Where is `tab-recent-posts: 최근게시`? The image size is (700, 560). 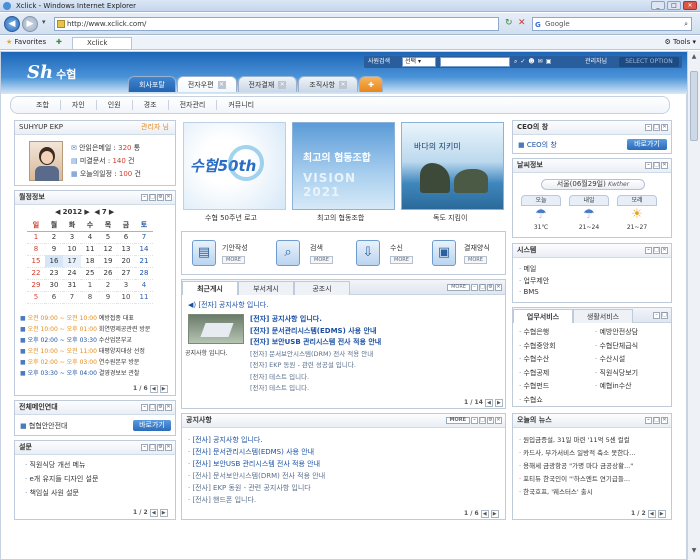 tab-recent-posts: 최근게시 is located at coordinates (210, 288).